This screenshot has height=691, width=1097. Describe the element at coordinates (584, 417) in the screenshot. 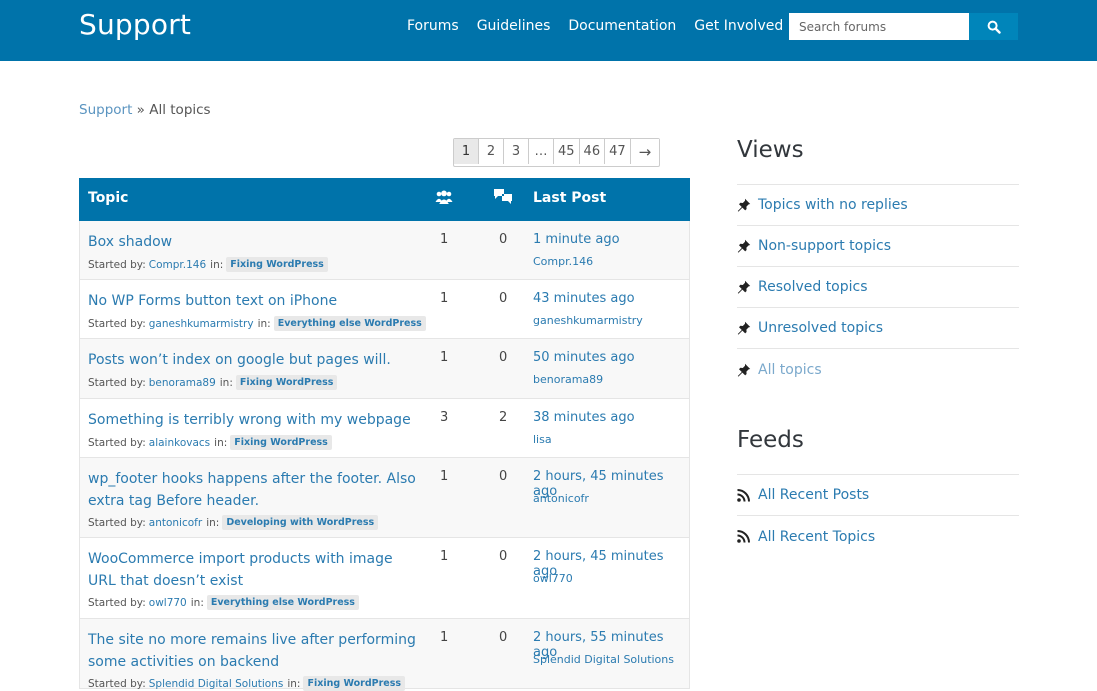

I see `last-post-time-link: 38 minutes ago` at that location.